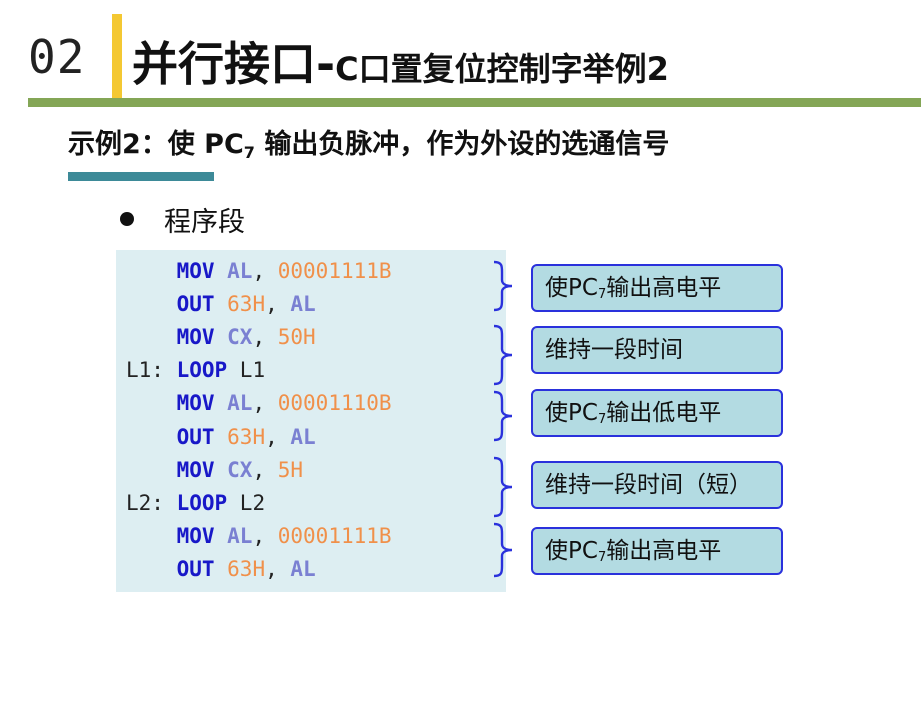 This screenshot has height=703, width=921. I want to click on code-label: L2:, so click(151, 502).